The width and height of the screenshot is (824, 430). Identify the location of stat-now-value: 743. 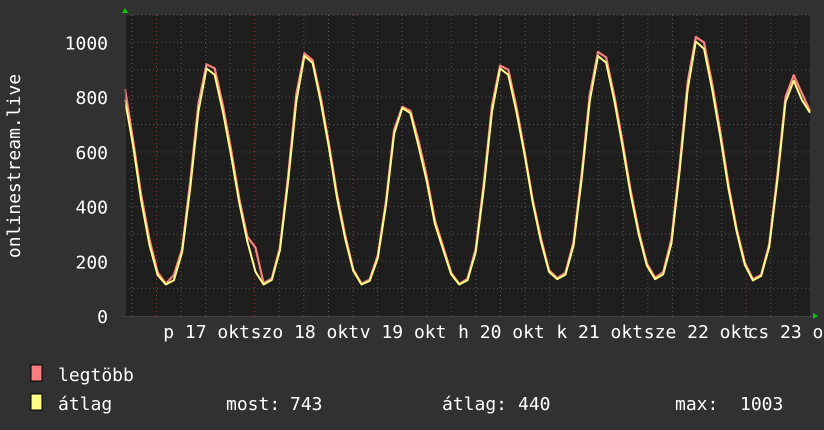
(306, 404).